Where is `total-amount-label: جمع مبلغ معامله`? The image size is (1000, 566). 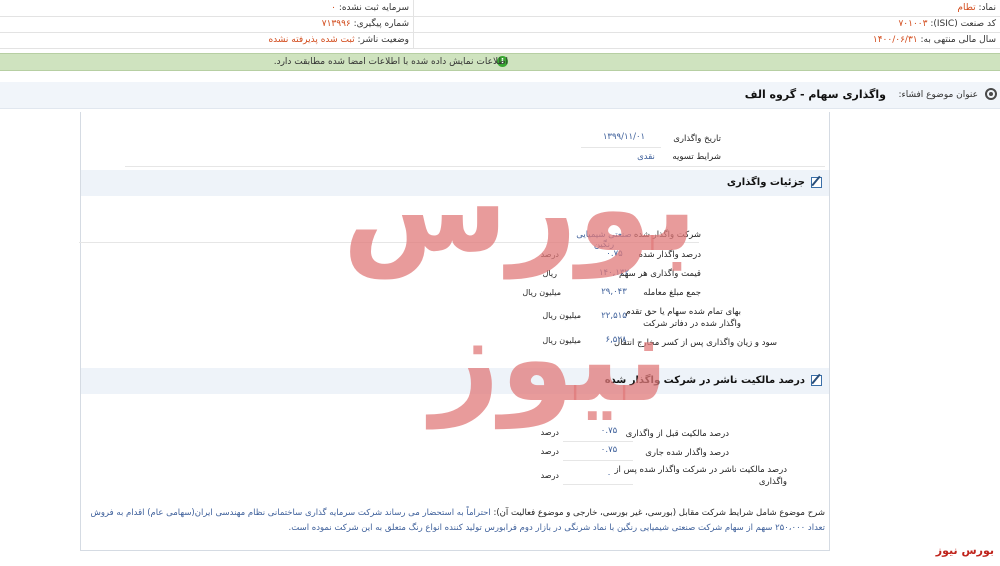 total-amount-label: جمع مبلغ معامله is located at coordinates (672, 293).